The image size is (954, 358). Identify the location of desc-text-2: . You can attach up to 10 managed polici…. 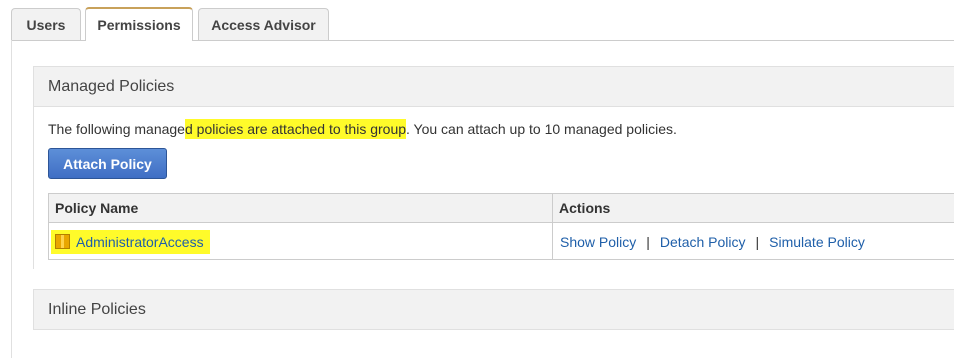
(541, 129).